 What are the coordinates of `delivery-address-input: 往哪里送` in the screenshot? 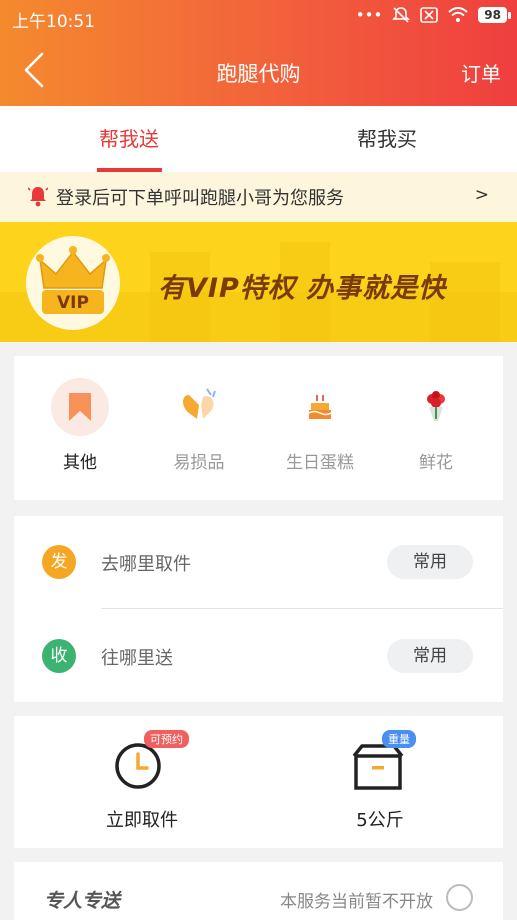 It's located at (137, 657).